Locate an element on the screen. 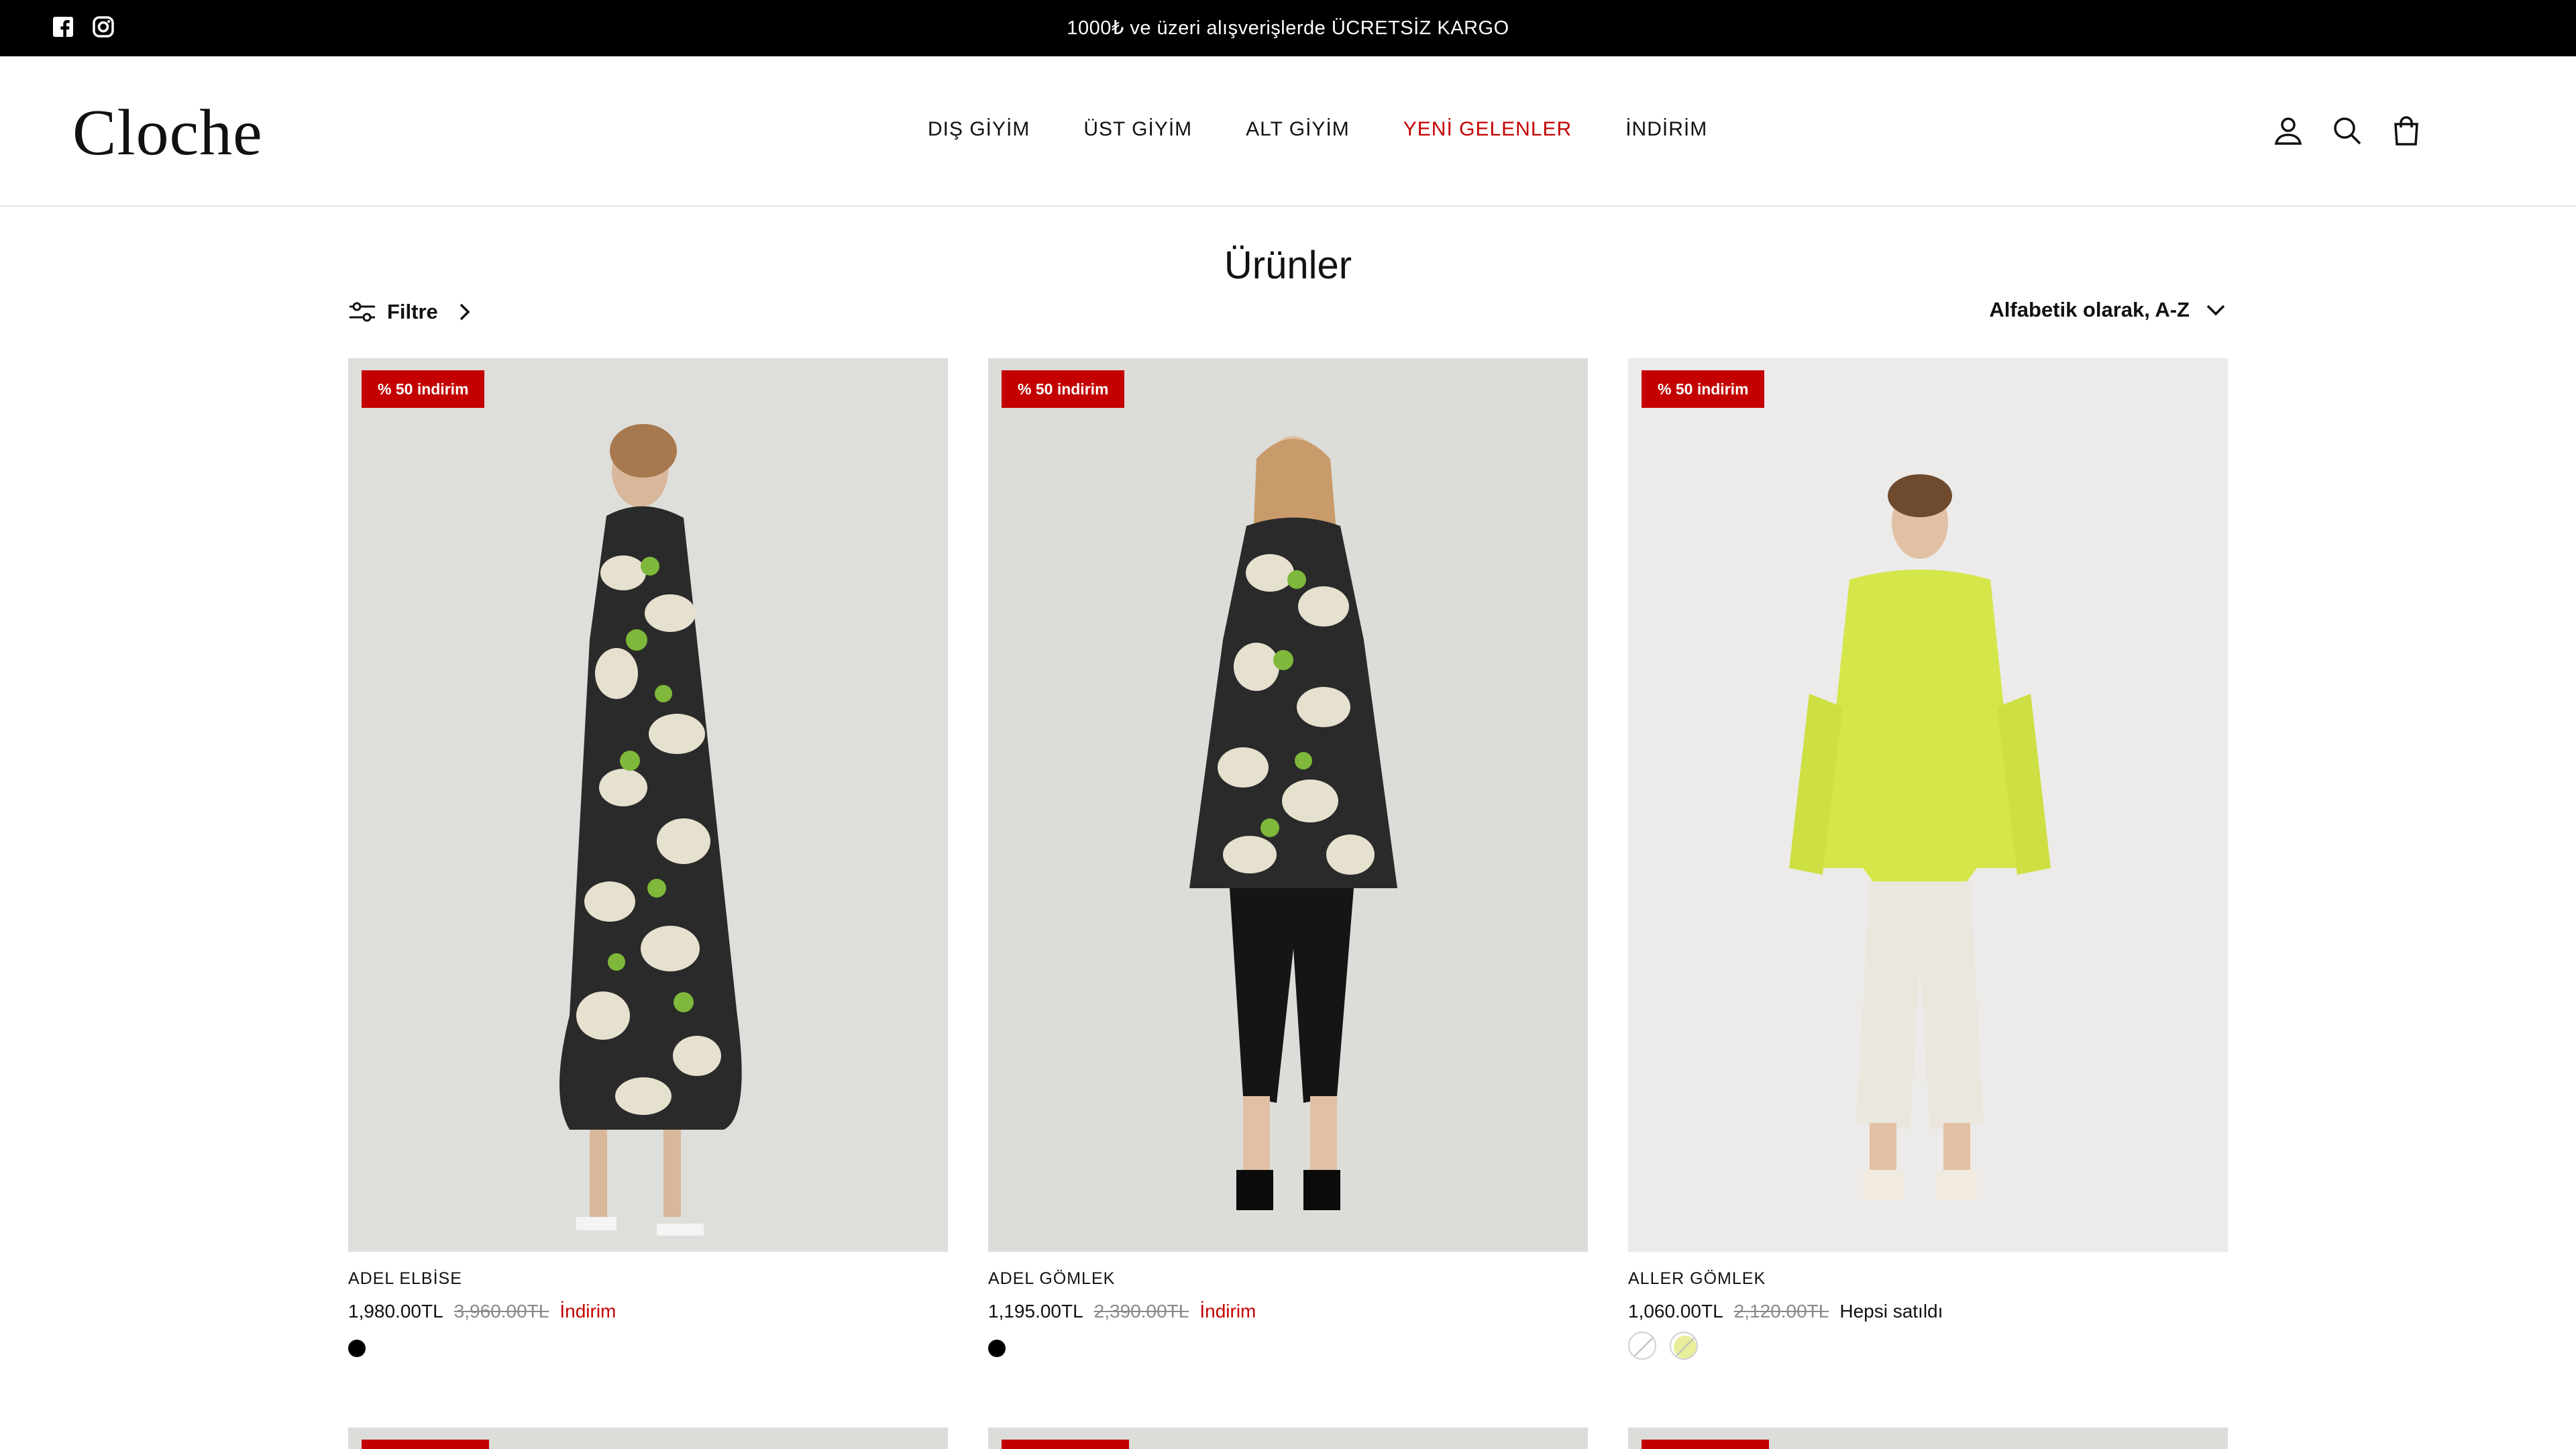  sort-dropdown: Alfabetik olarak, A-Z is located at coordinates (2108, 310).